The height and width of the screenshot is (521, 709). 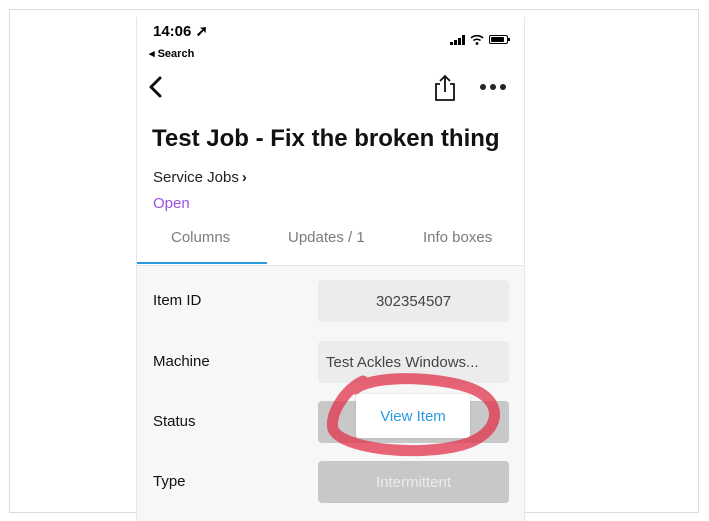 I want to click on group-label: Open, so click(x=171, y=203).